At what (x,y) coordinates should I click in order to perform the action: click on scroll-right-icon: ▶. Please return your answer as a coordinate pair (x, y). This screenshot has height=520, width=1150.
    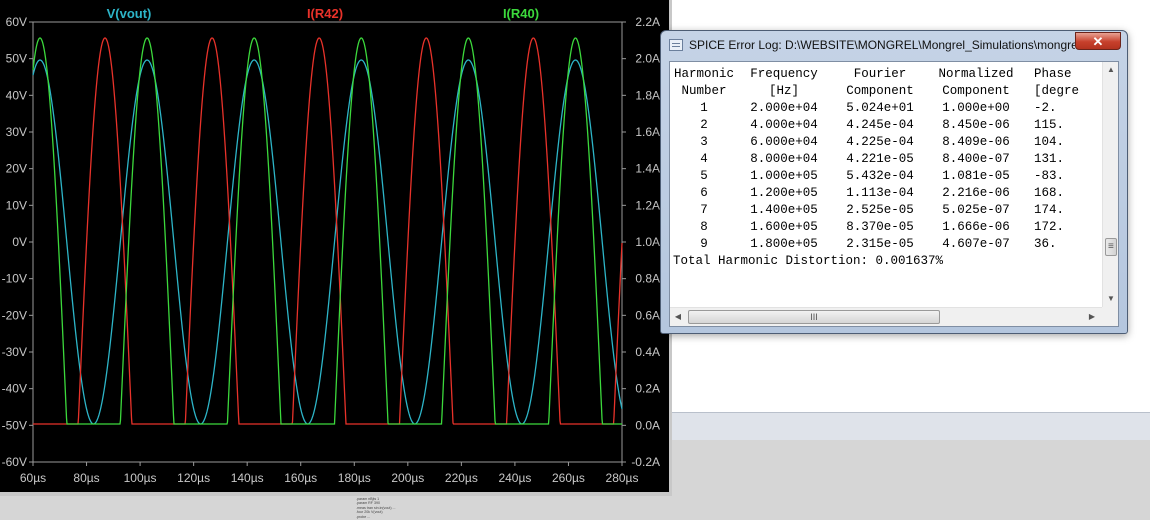
    Looking at the image, I should click on (1092, 317).